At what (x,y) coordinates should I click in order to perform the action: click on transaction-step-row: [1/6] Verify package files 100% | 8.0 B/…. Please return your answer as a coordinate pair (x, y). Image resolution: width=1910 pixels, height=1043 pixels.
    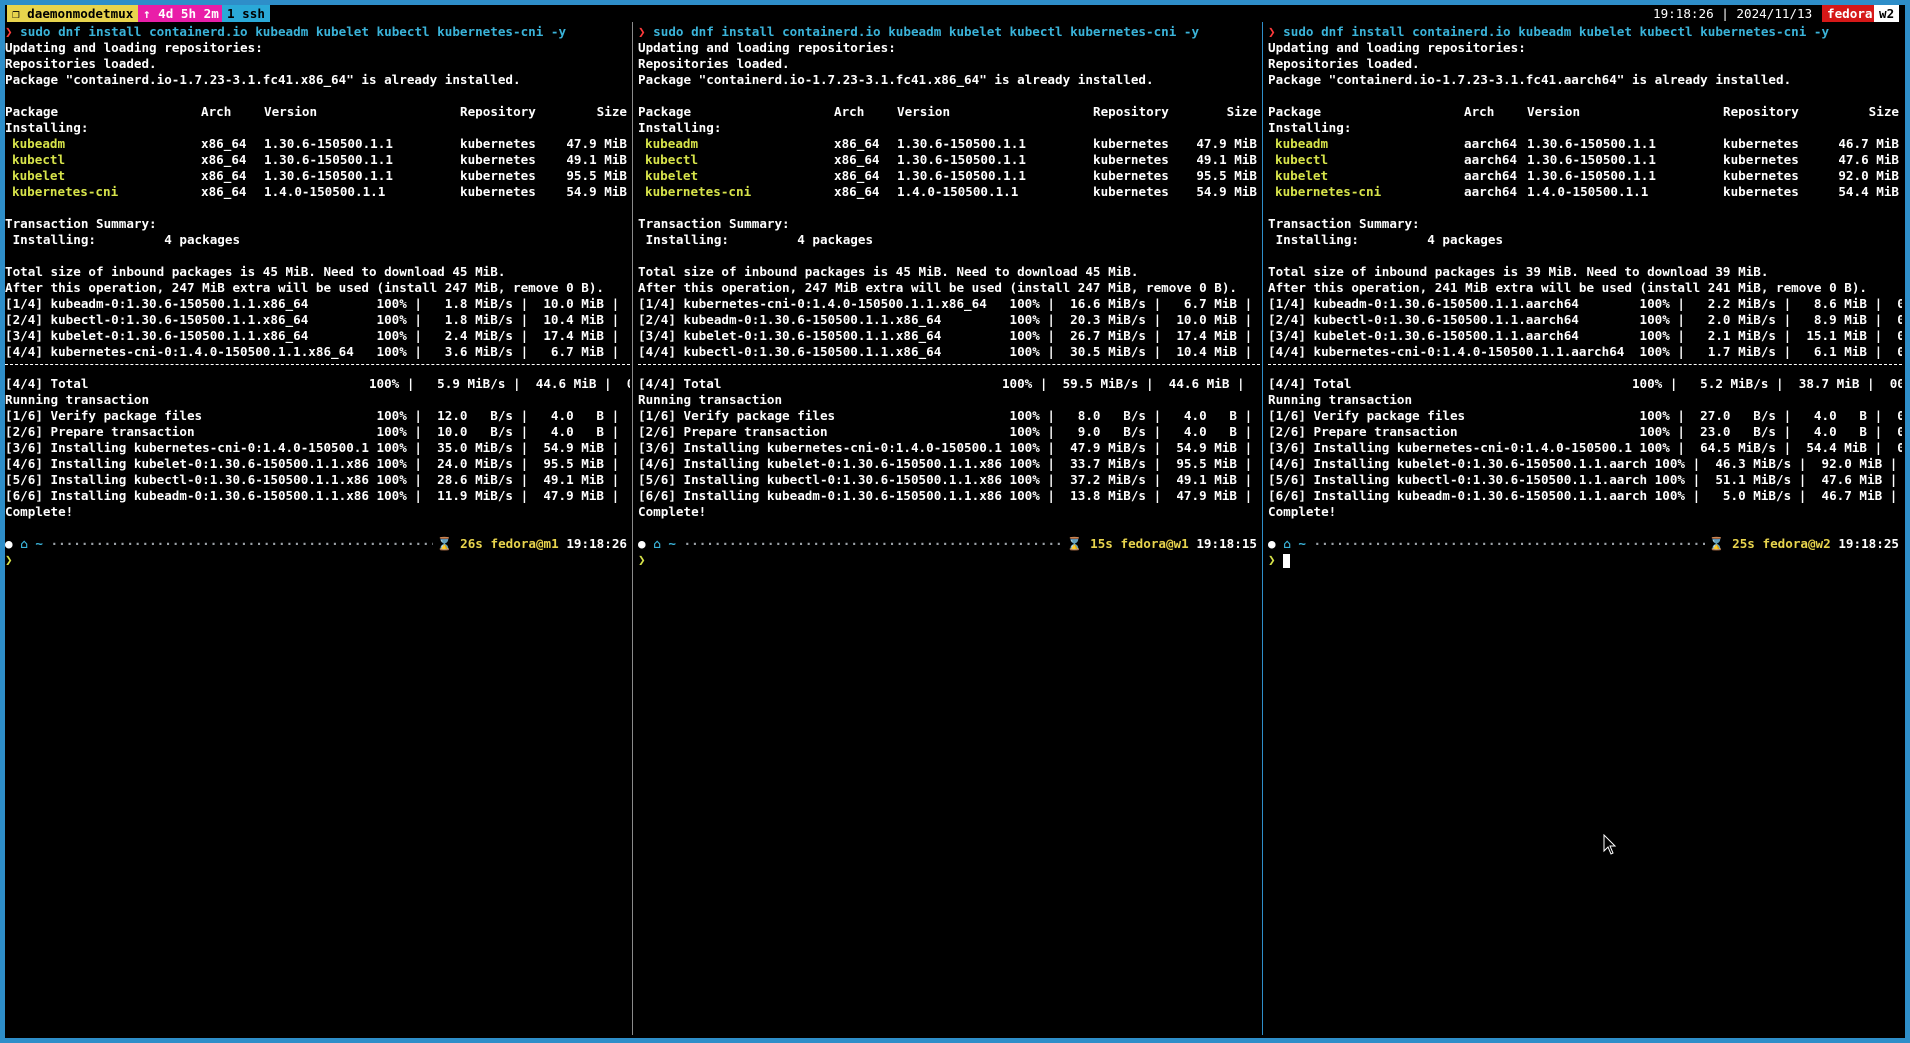
    Looking at the image, I should click on (949, 415).